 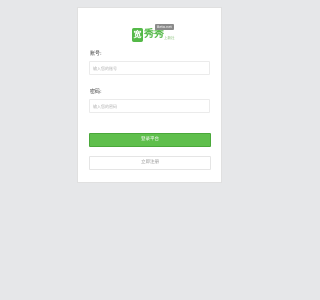 What do you see at coordinates (150, 163) in the screenshot?
I see `register-button: 立即注册` at bounding box center [150, 163].